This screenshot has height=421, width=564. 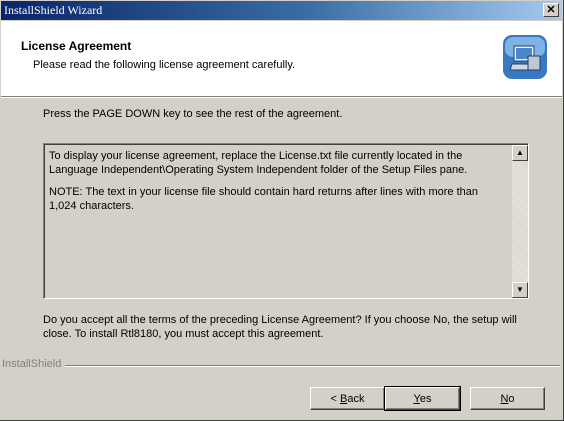 What do you see at coordinates (356, 398) in the screenshot?
I see `back-rest: ack` at bounding box center [356, 398].